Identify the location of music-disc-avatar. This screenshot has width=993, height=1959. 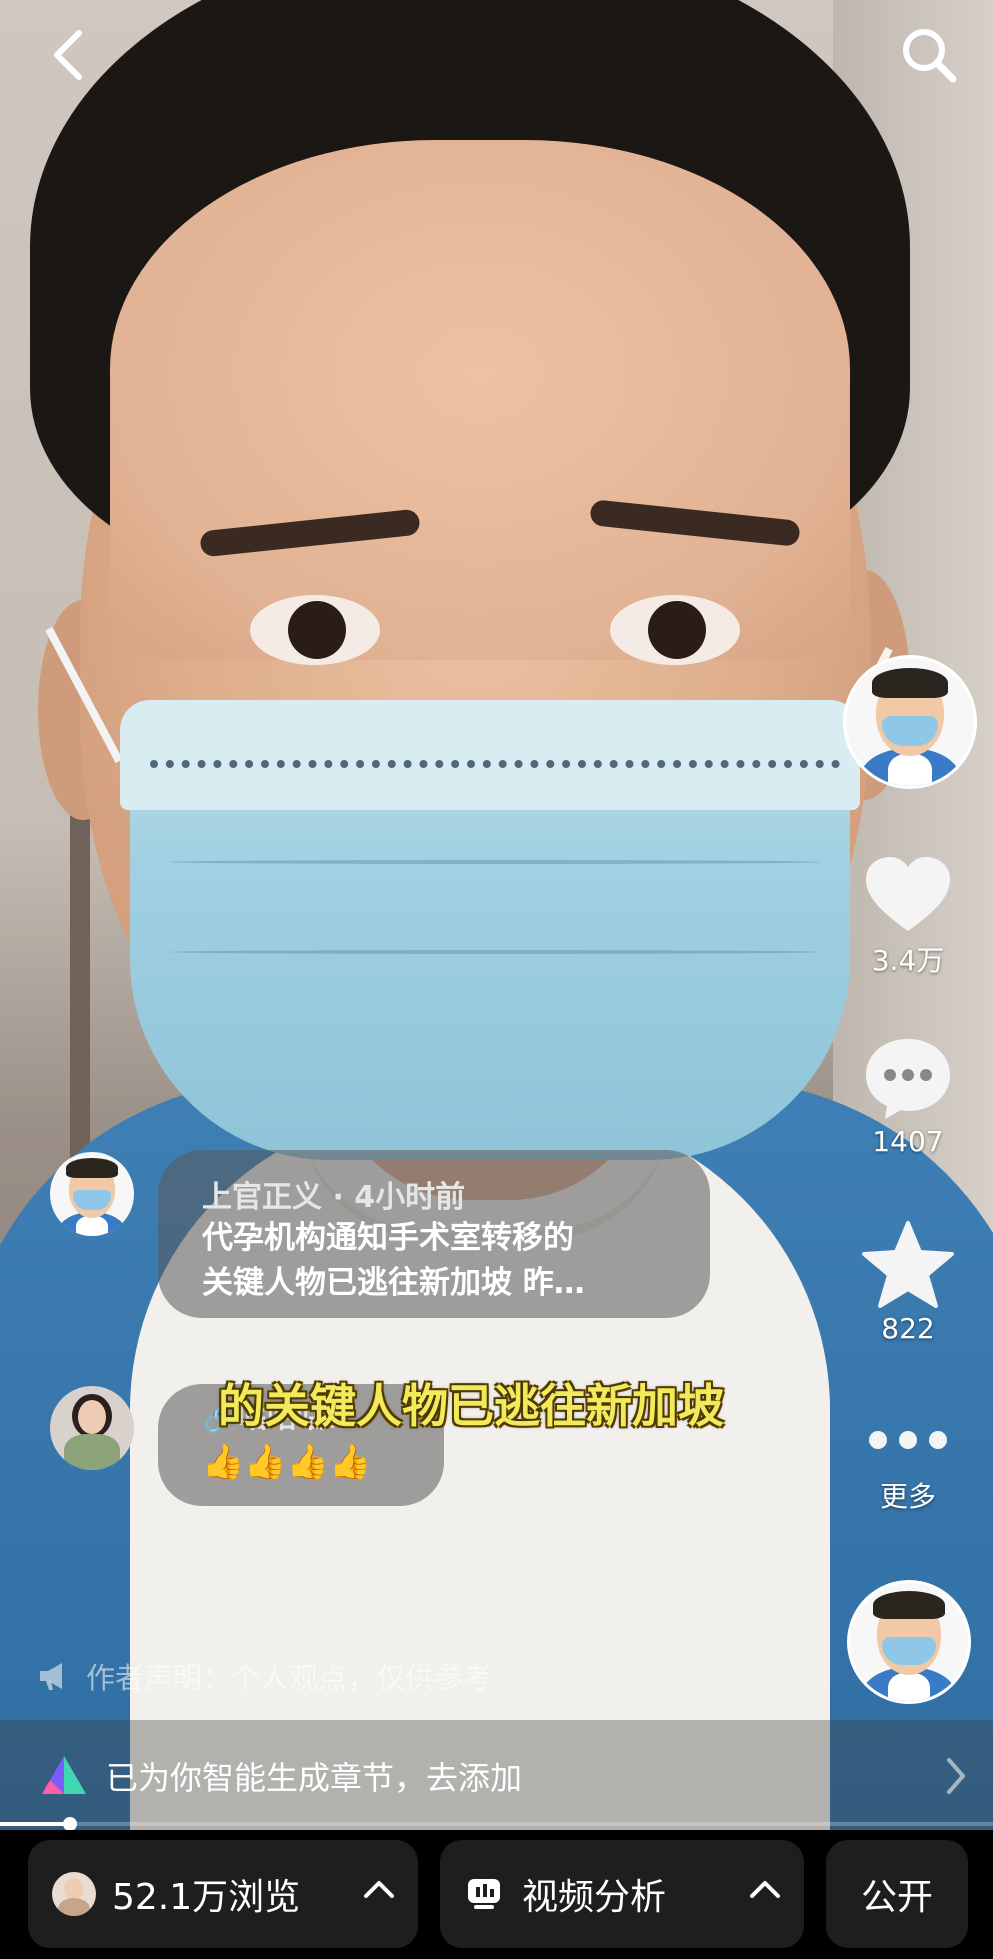
(909, 1642).